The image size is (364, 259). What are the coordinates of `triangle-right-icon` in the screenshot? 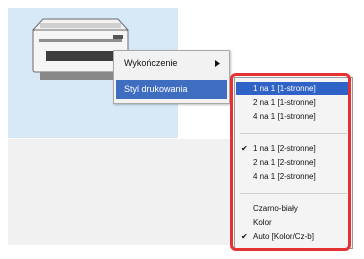 It's located at (217, 63).